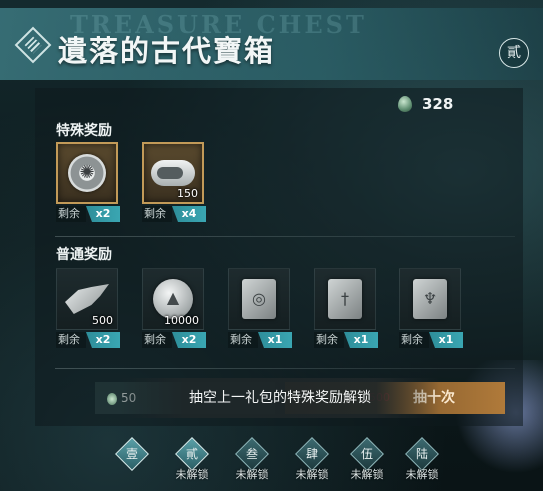 The width and height of the screenshot is (543, 491). What do you see at coordinates (33, 45) in the screenshot?
I see `header-emblem-icon` at bounding box center [33, 45].